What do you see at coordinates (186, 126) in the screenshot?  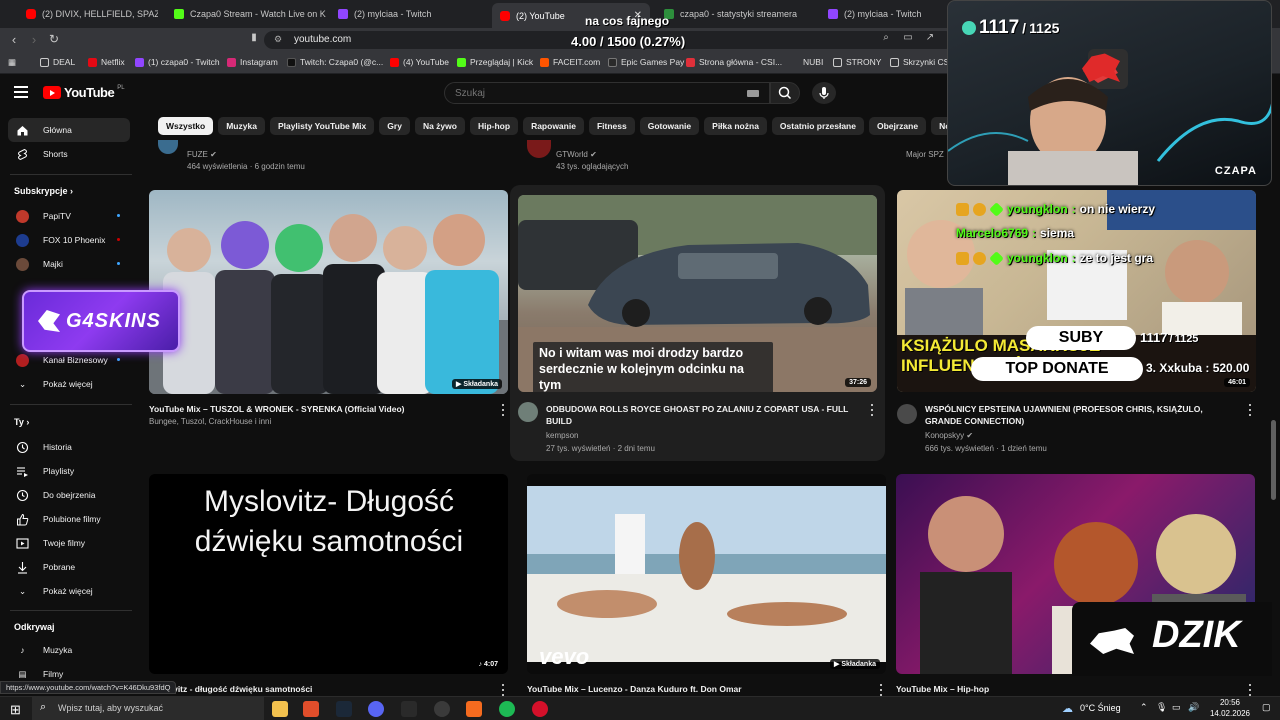 I see `filter-chip: Wszystko` at bounding box center [186, 126].